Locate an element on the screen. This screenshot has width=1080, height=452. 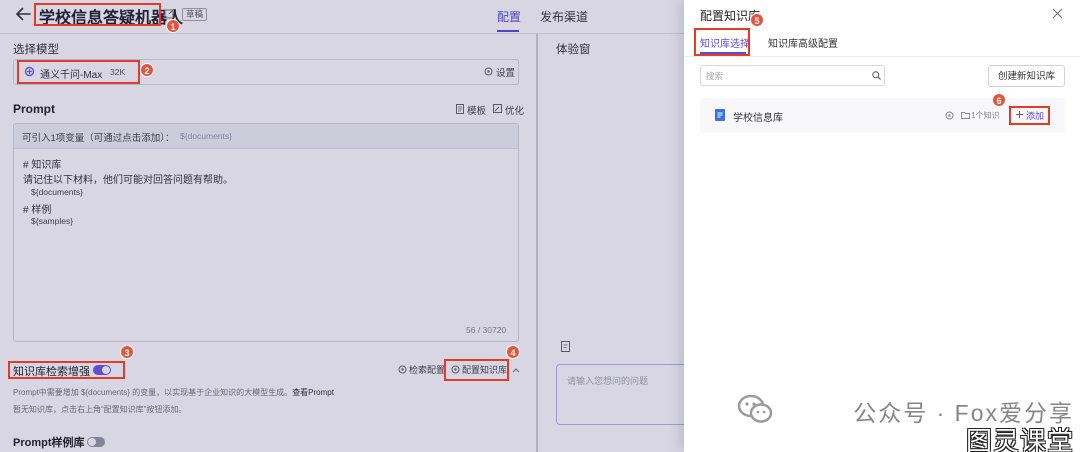
annotation-marker-3: 3 is located at coordinates (127, 352).